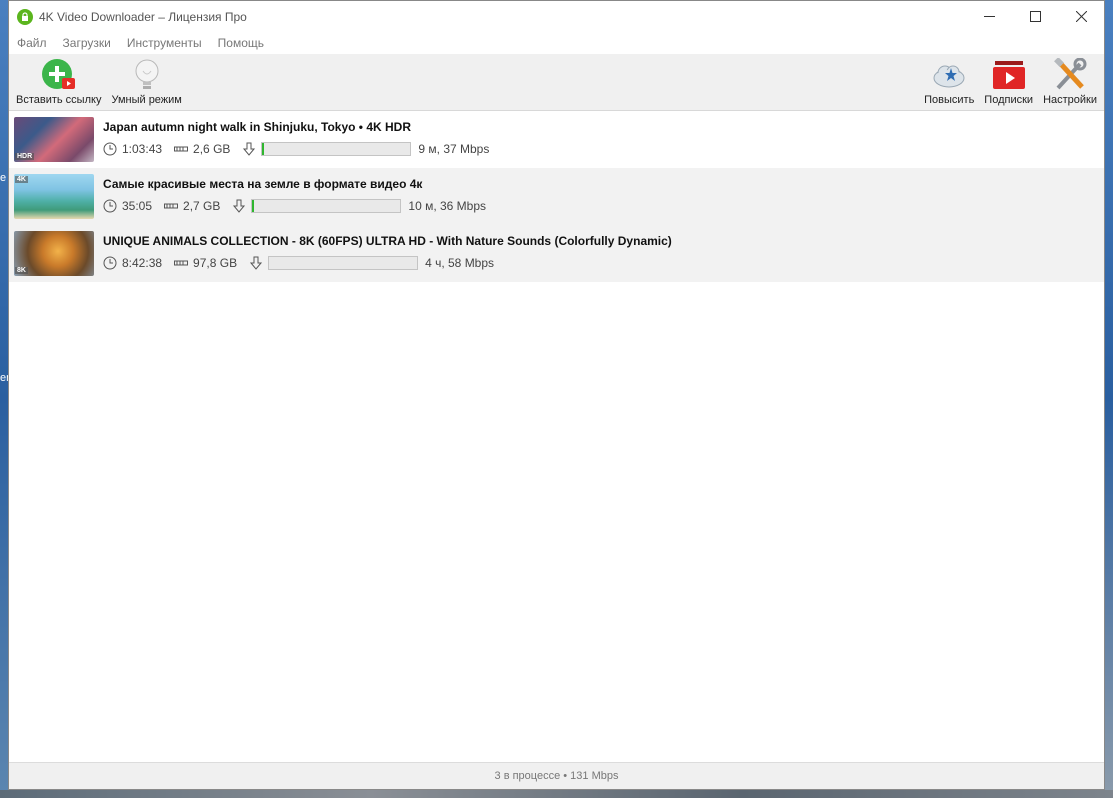 The image size is (1113, 798). What do you see at coordinates (147, 75) in the screenshot?
I see `lightbulb-icon` at bounding box center [147, 75].